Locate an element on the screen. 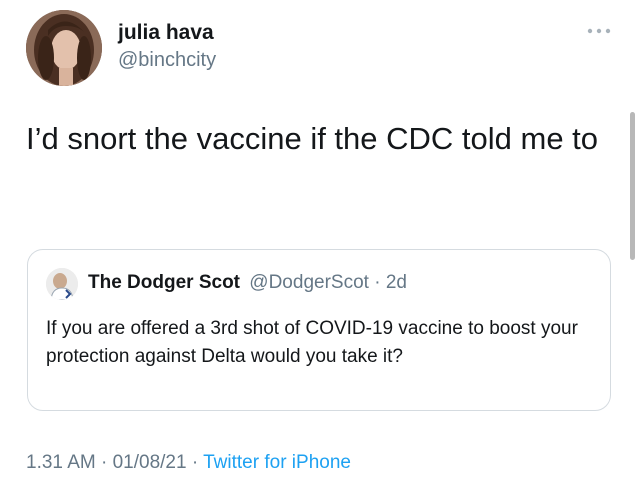 The height and width of the screenshot is (484, 640). author-avatar is located at coordinates (64, 48).